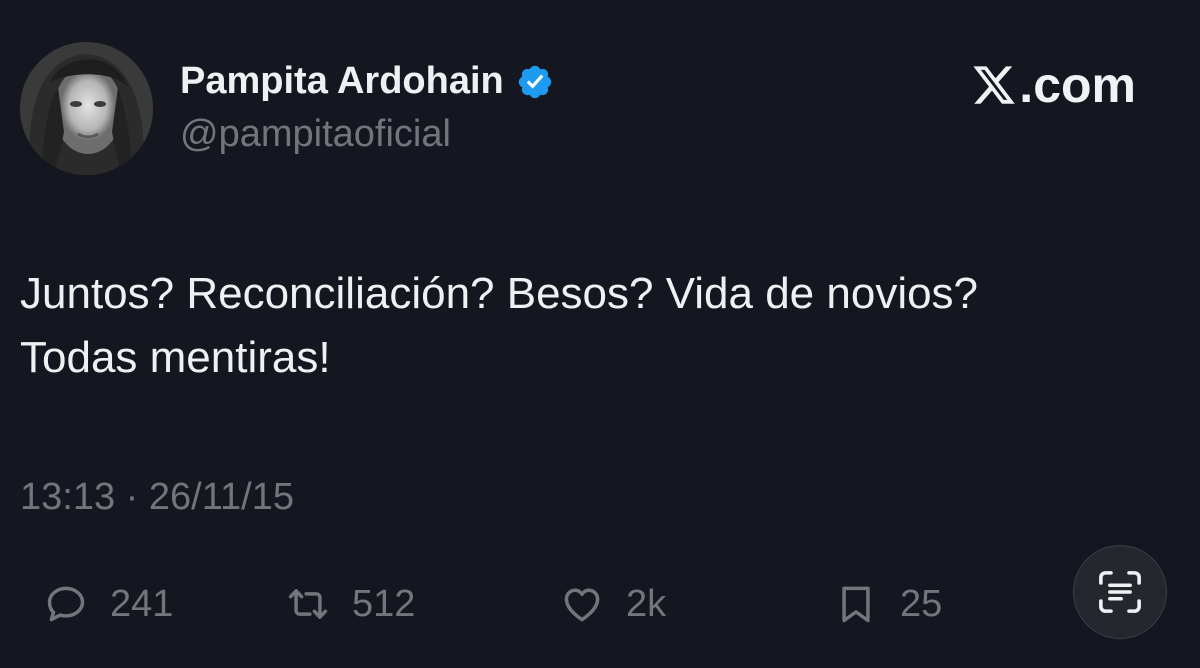  Describe the element at coordinates (994, 85) in the screenshot. I see `x-logo-icon` at that location.